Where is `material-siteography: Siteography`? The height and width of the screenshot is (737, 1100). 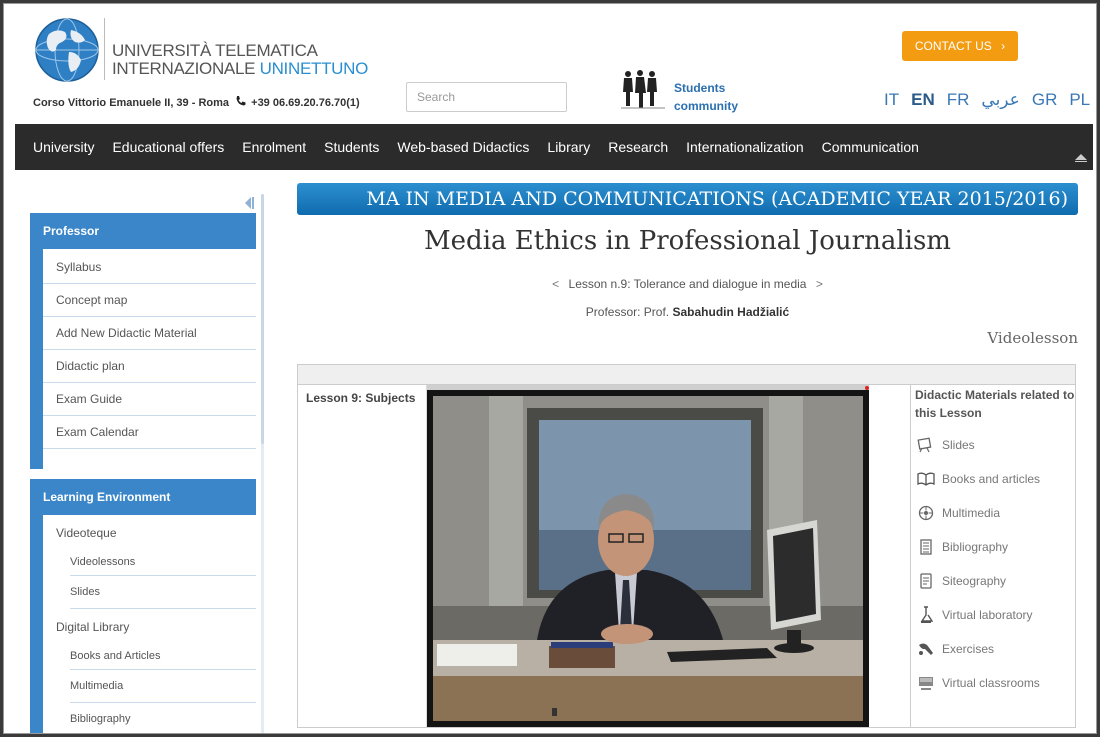
material-siteography: Siteography is located at coordinates (978, 581).